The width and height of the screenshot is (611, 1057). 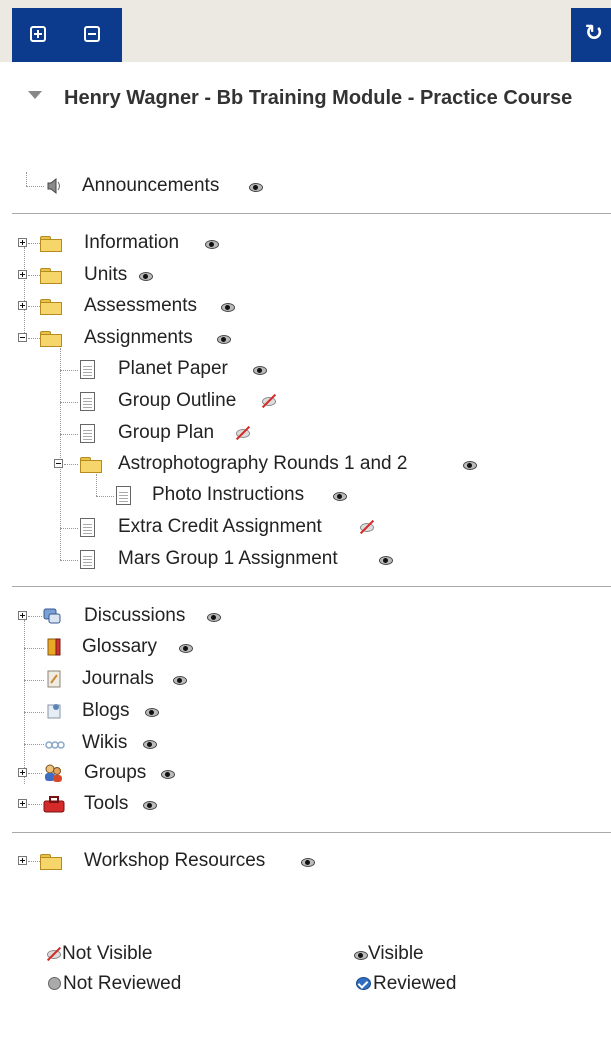 What do you see at coordinates (115, 773) in the screenshot?
I see `tree-item-label: Groups` at bounding box center [115, 773].